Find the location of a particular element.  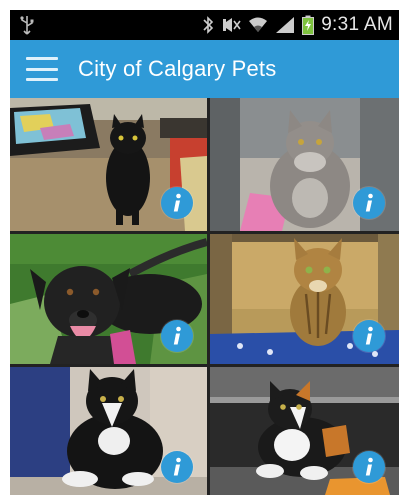

usb-icon is located at coordinates (27, 25).